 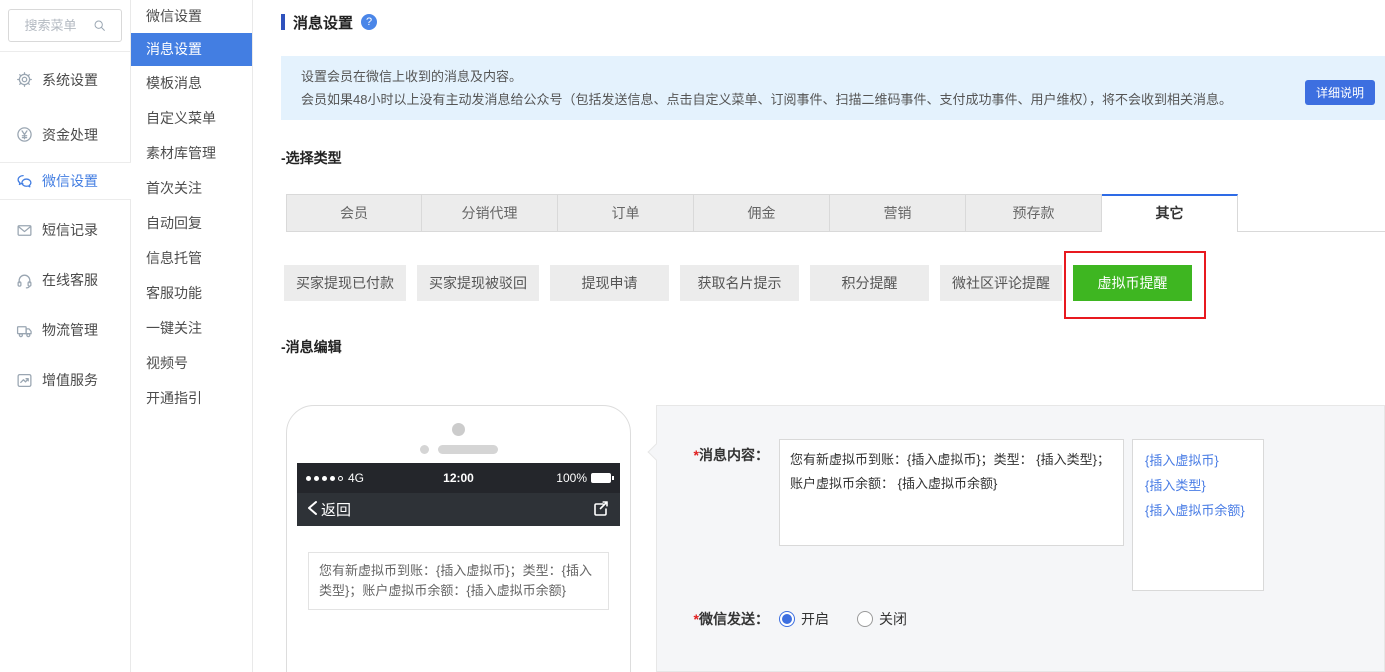 I want to click on page-title: 消息设置, so click(x=323, y=23).